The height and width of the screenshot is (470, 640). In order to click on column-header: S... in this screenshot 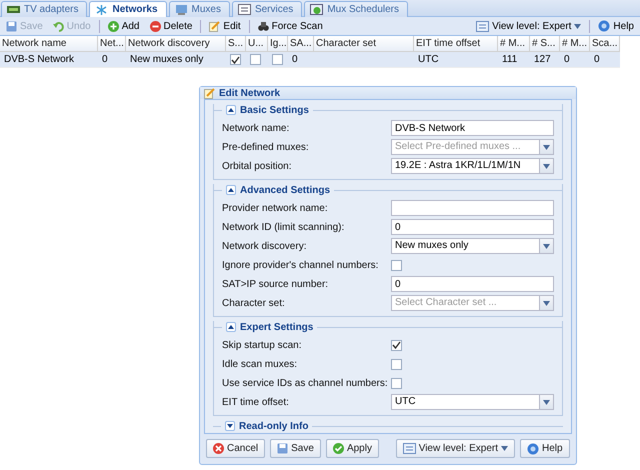, I will do `click(236, 44)`.